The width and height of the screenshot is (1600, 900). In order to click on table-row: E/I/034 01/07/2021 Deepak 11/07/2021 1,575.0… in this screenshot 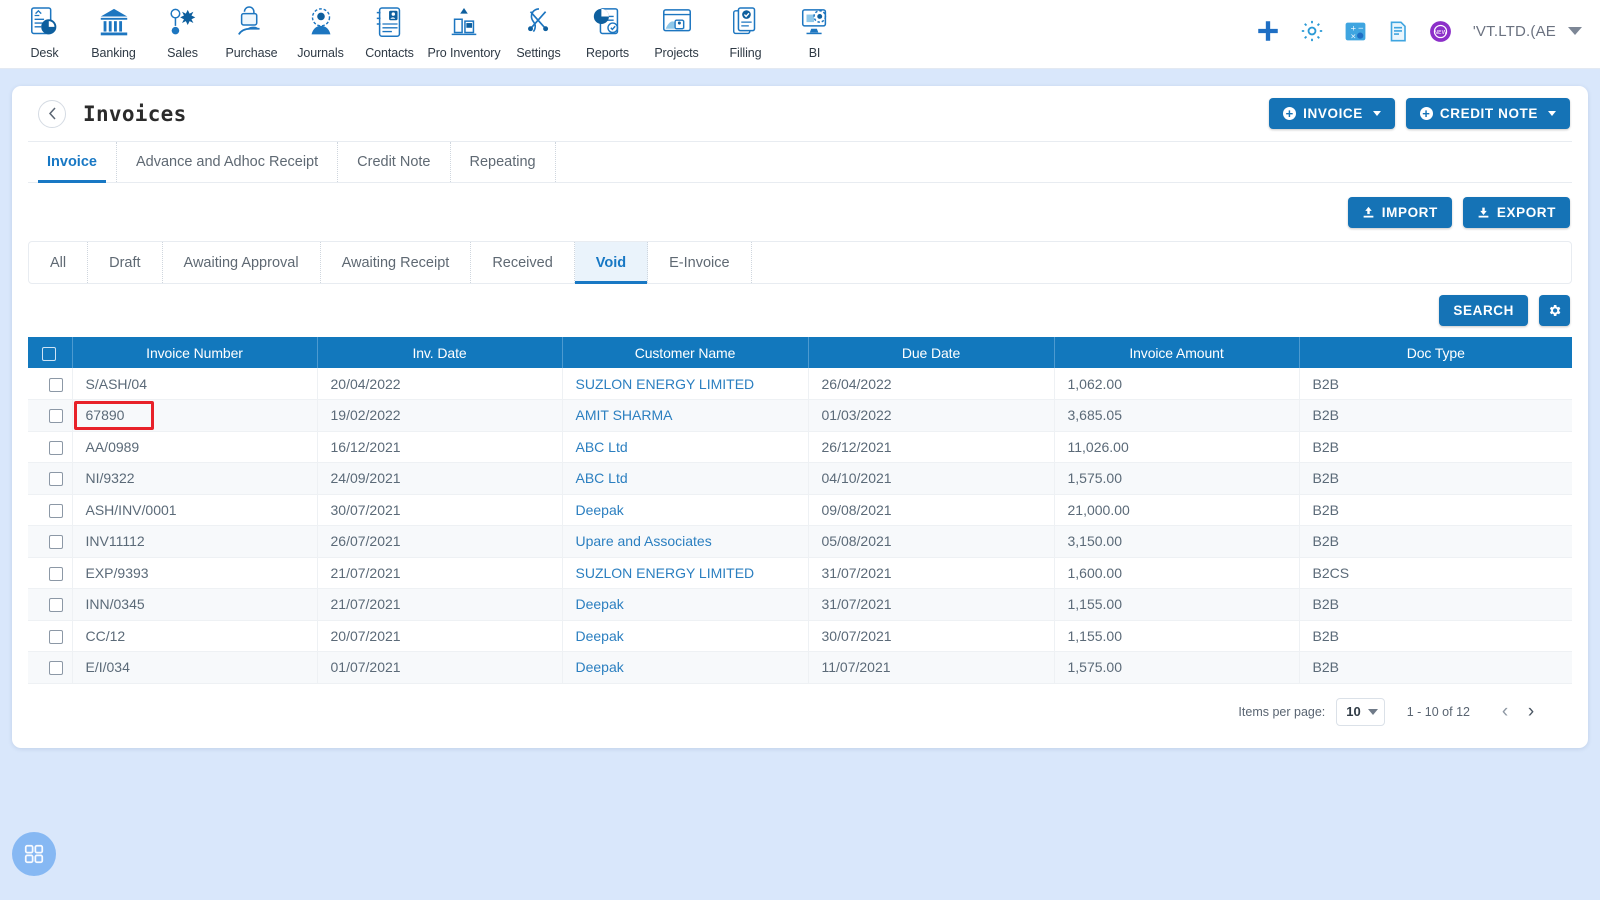, I will do `click(800, 667)`.